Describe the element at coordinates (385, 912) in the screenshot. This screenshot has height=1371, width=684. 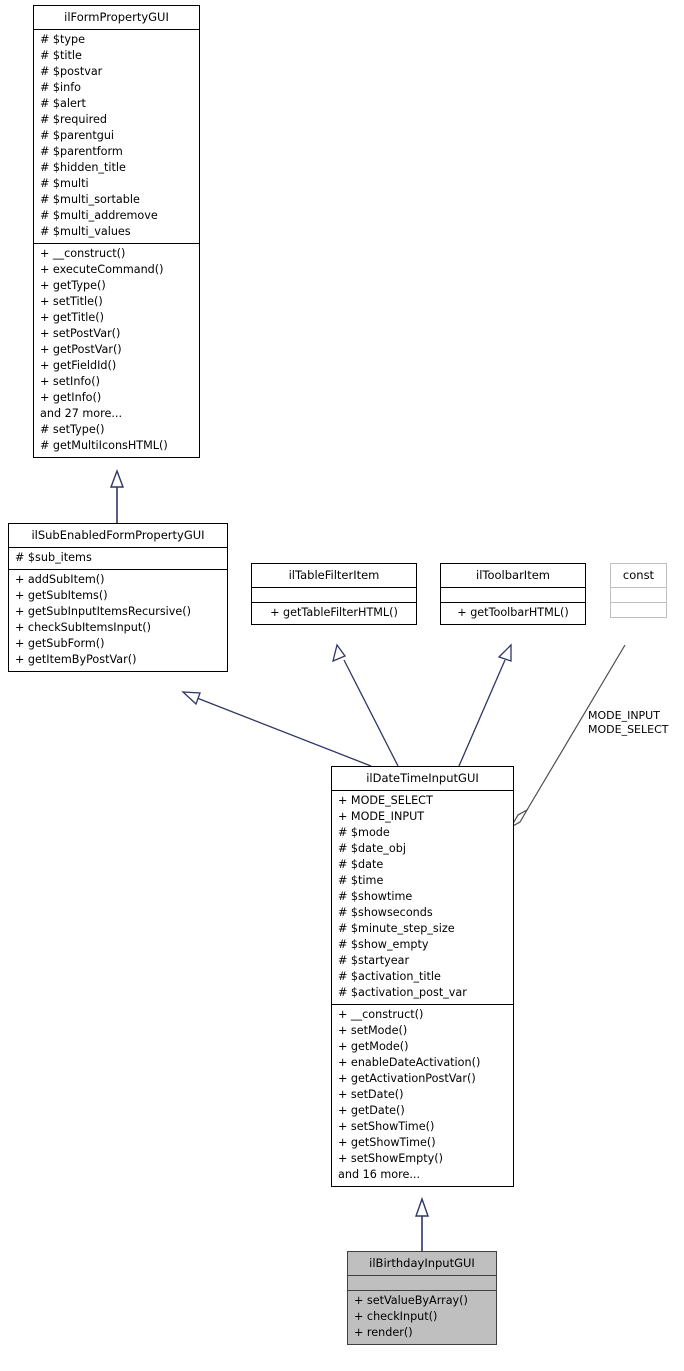
I see `class-member: # $showseconds` at that location.